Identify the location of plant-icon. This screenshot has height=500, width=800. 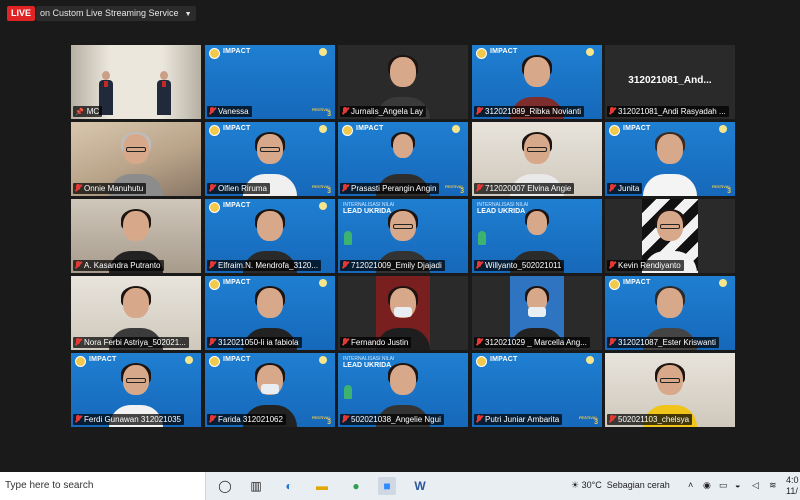
(482, 238).